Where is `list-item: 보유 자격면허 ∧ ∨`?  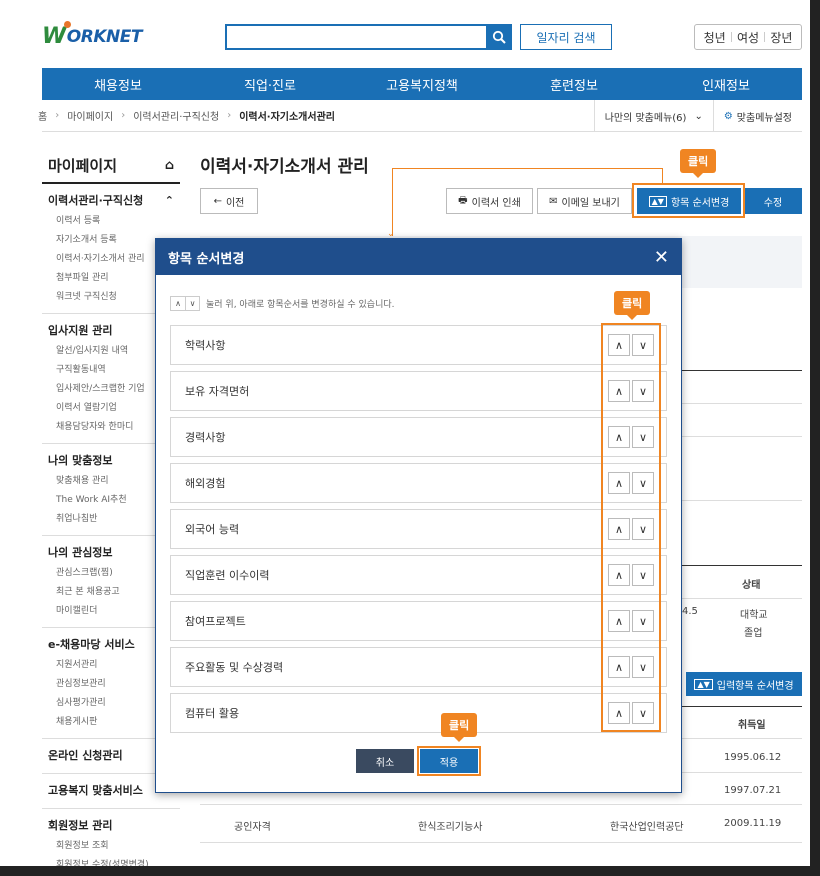
list-item: 보유 자격면허 ∧ ∨ is located at coordinates (418, 391).